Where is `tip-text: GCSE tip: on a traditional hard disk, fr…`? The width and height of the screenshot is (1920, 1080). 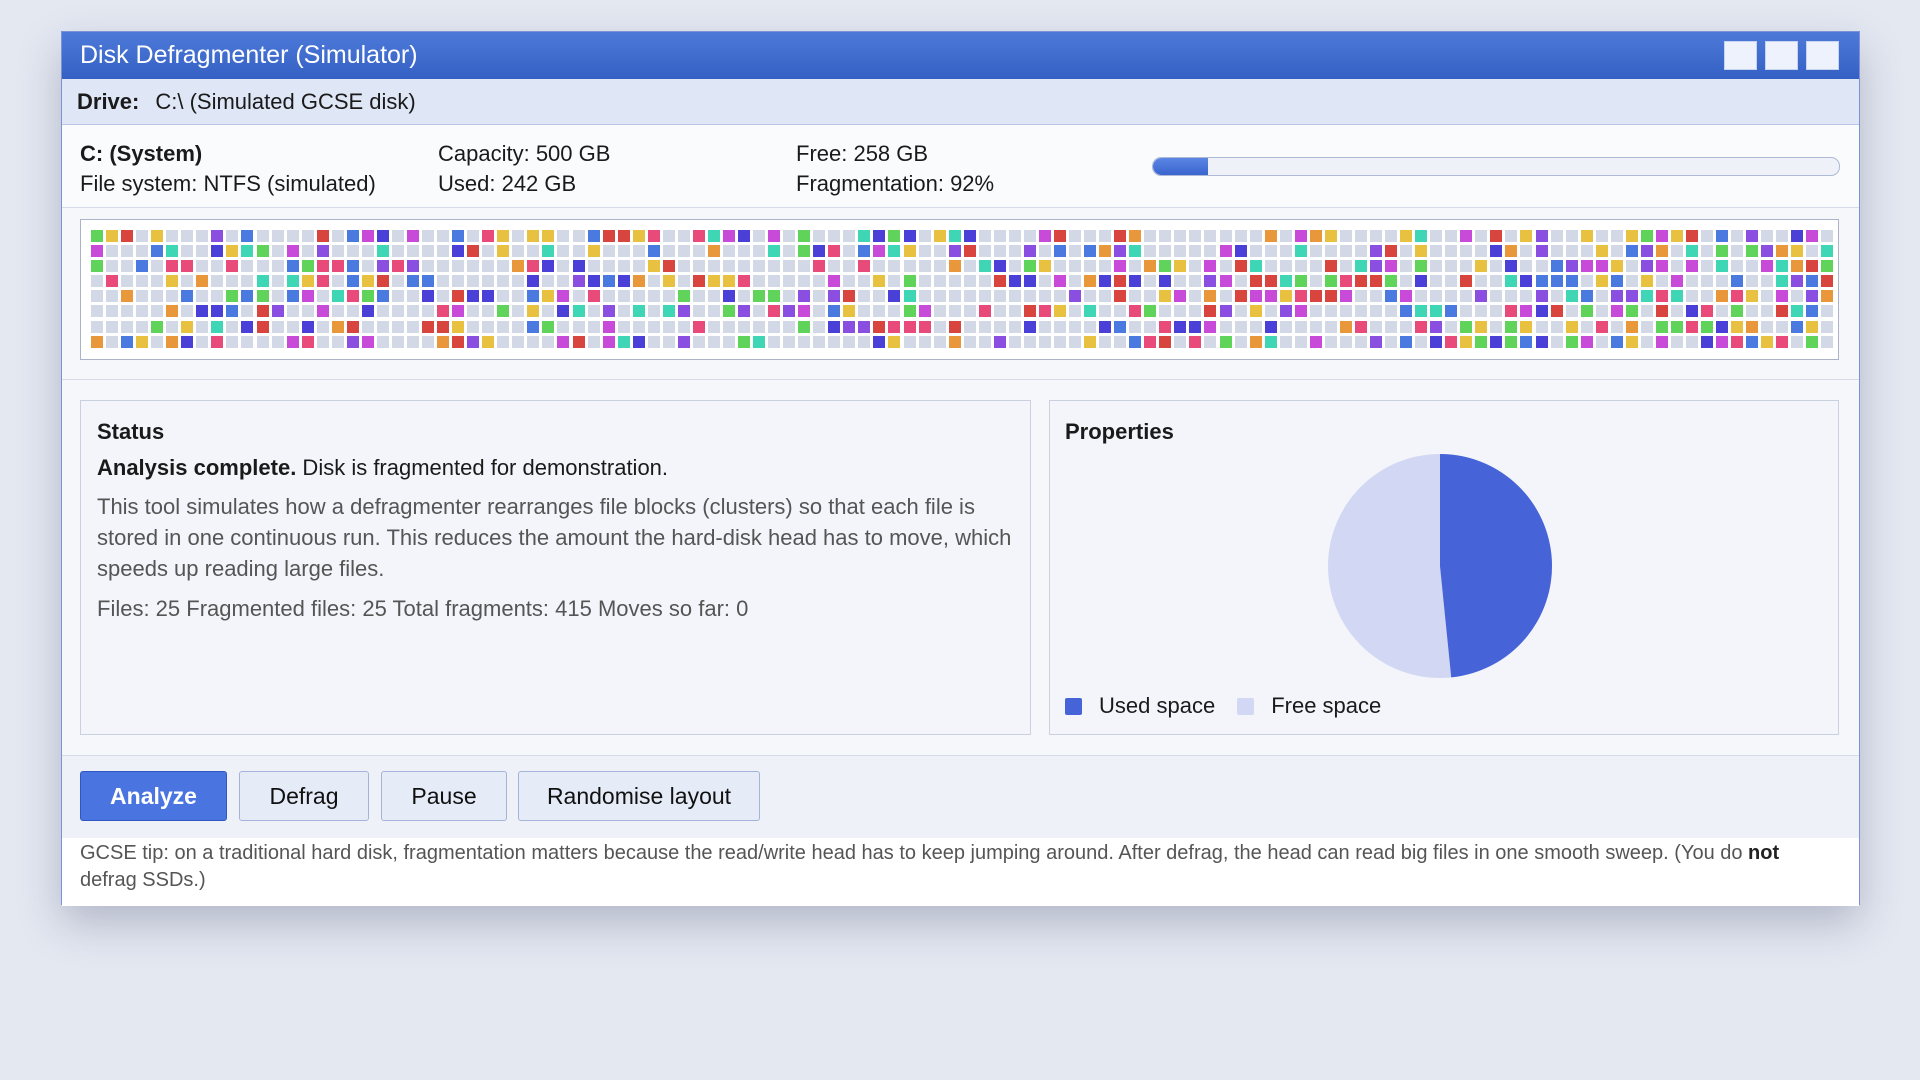 tip-text: GCSE tip: on a traditional hard disk, fr… is located at coordinates (914, 853).